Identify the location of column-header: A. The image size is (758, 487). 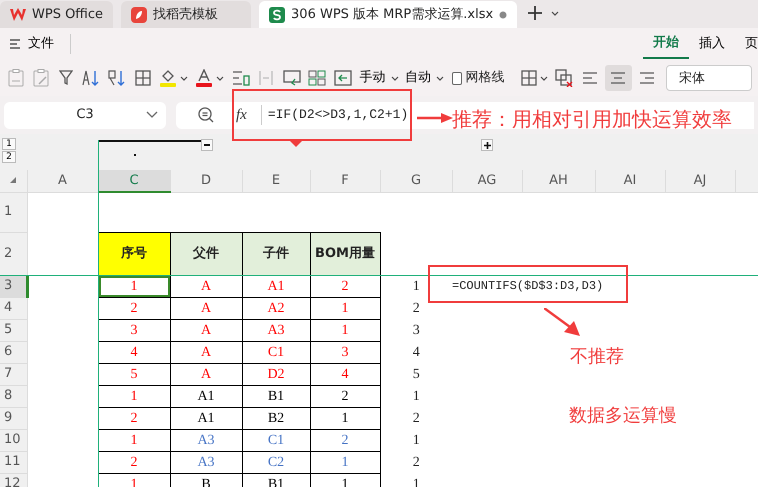
(62, 181).